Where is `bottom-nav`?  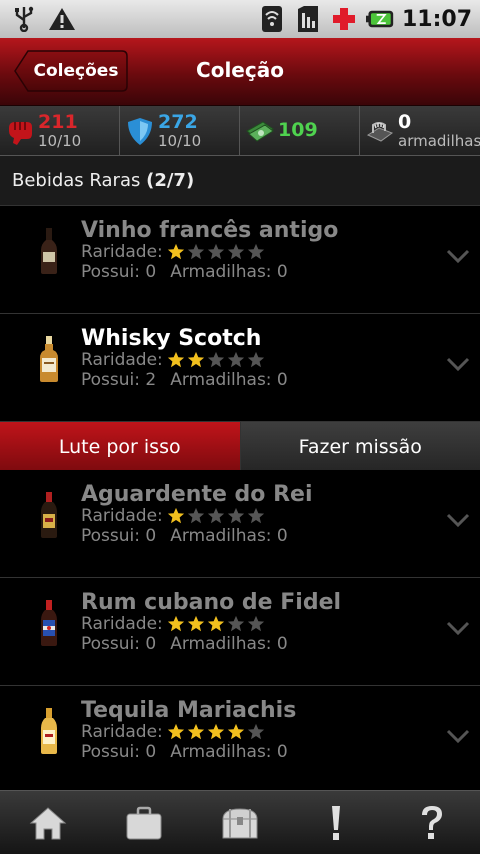 bottom-nav is located at coordinates (240, 822).